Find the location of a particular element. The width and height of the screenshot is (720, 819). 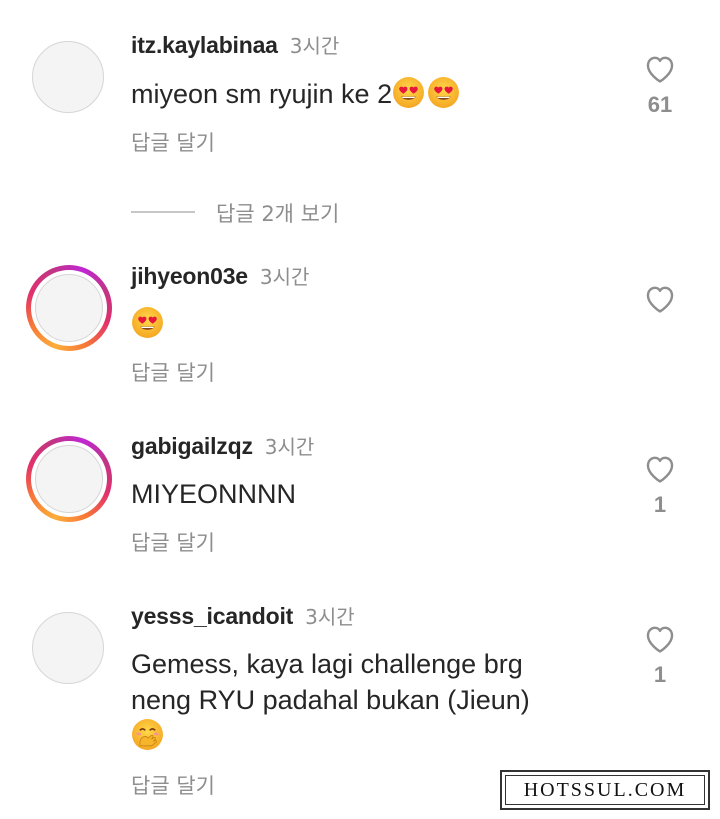

watermark-logo: HOTSSUL.COM is located at coordinates (605, 790).